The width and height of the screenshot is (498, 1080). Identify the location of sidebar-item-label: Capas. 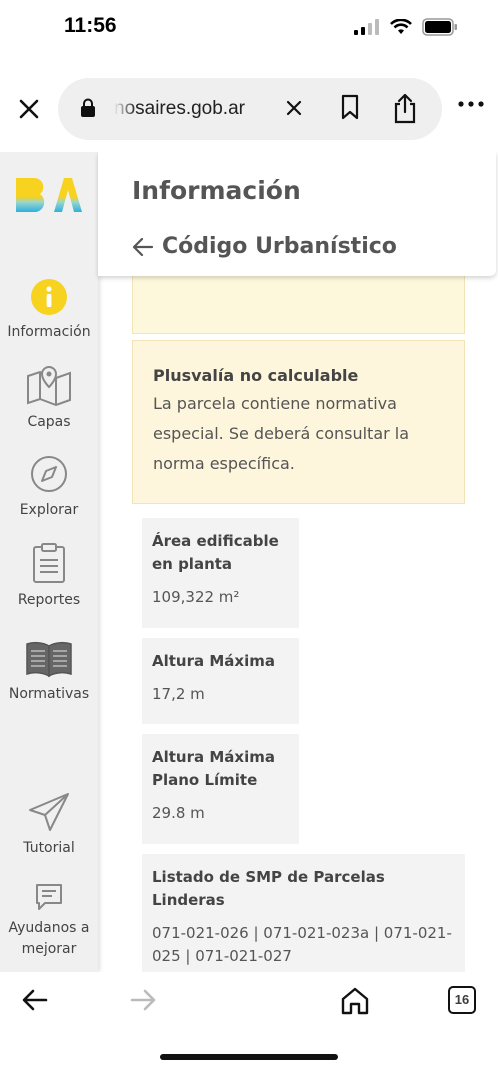
(49, 422).